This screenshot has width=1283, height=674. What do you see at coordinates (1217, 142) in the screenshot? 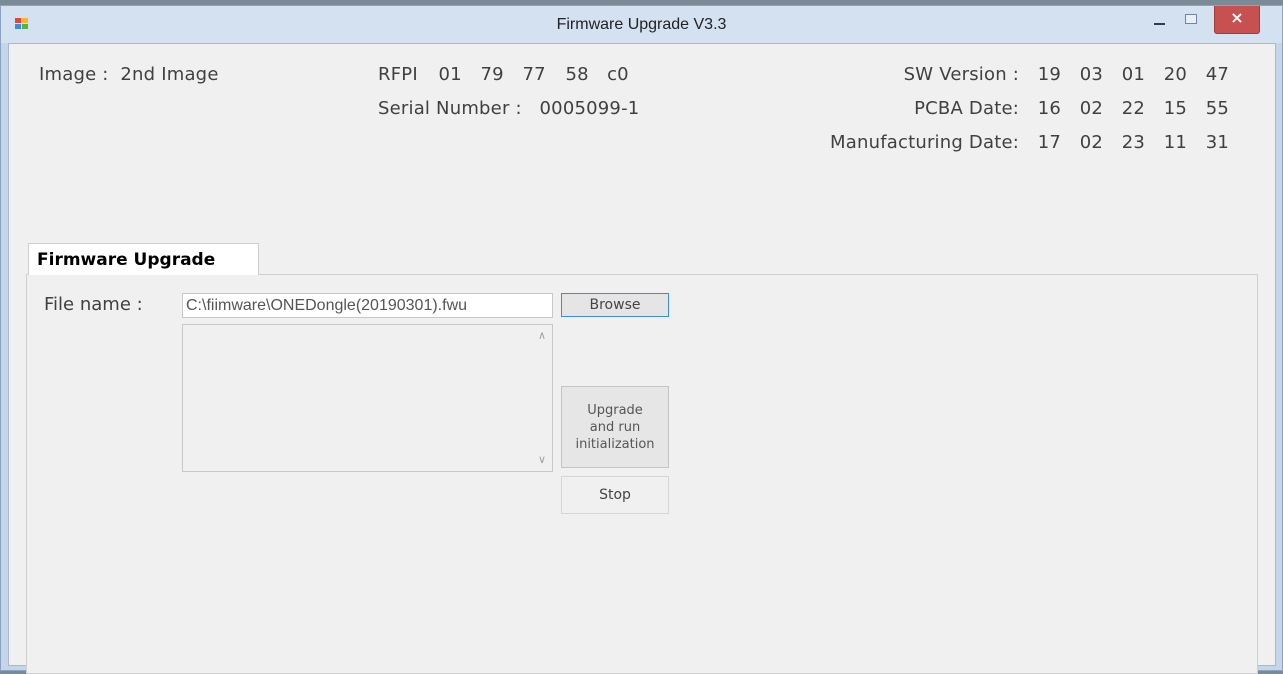
I see `manufacturing-date-value: 31` at bounding box center [1217, 142].